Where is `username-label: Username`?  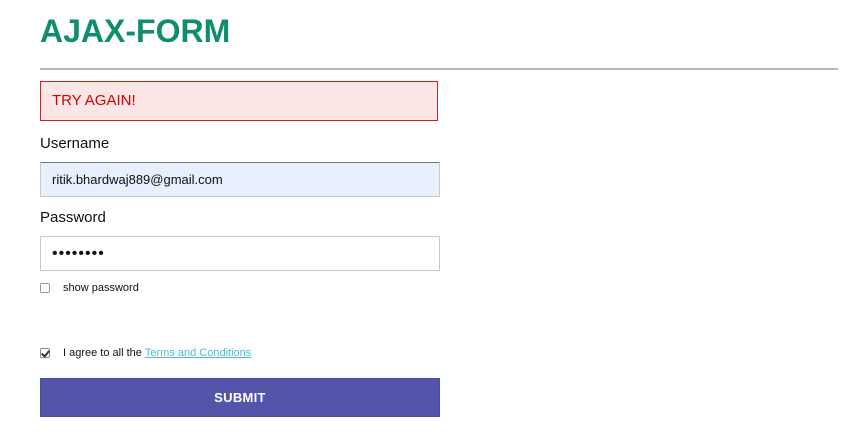 username-label: Username is located at coordinates (75, 143).